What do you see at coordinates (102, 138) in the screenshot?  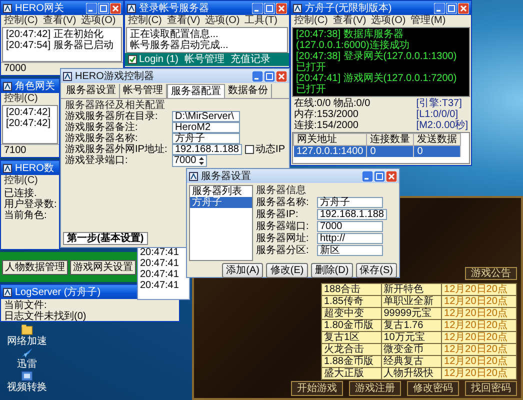 I see `field-label: 游戏服务器名称:` at bounding box center [102, 138].